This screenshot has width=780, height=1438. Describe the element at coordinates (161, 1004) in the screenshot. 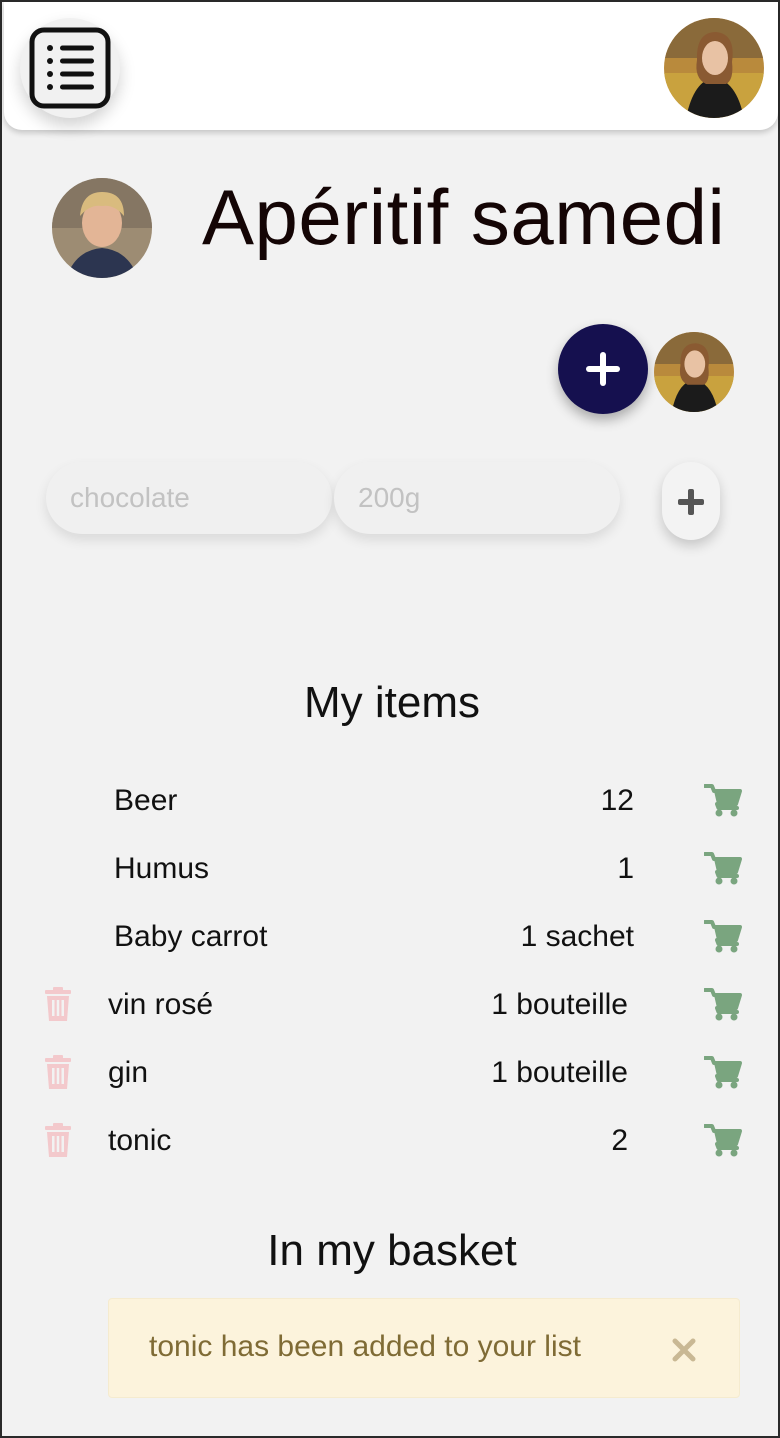

I see `item-name: vin rosé` at that location.